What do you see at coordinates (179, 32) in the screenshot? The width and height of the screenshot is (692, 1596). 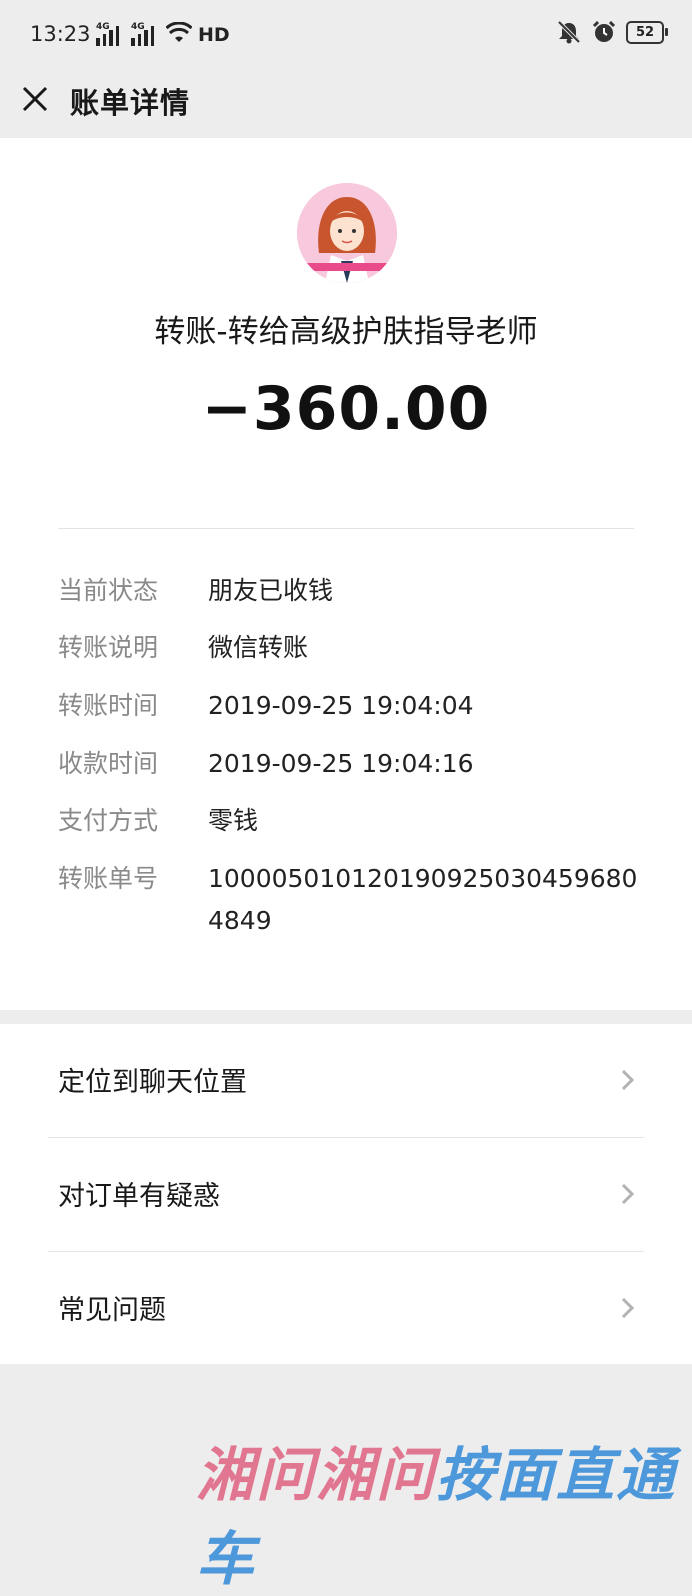 I see `wifi-icon` at bounding box center [179, 32].